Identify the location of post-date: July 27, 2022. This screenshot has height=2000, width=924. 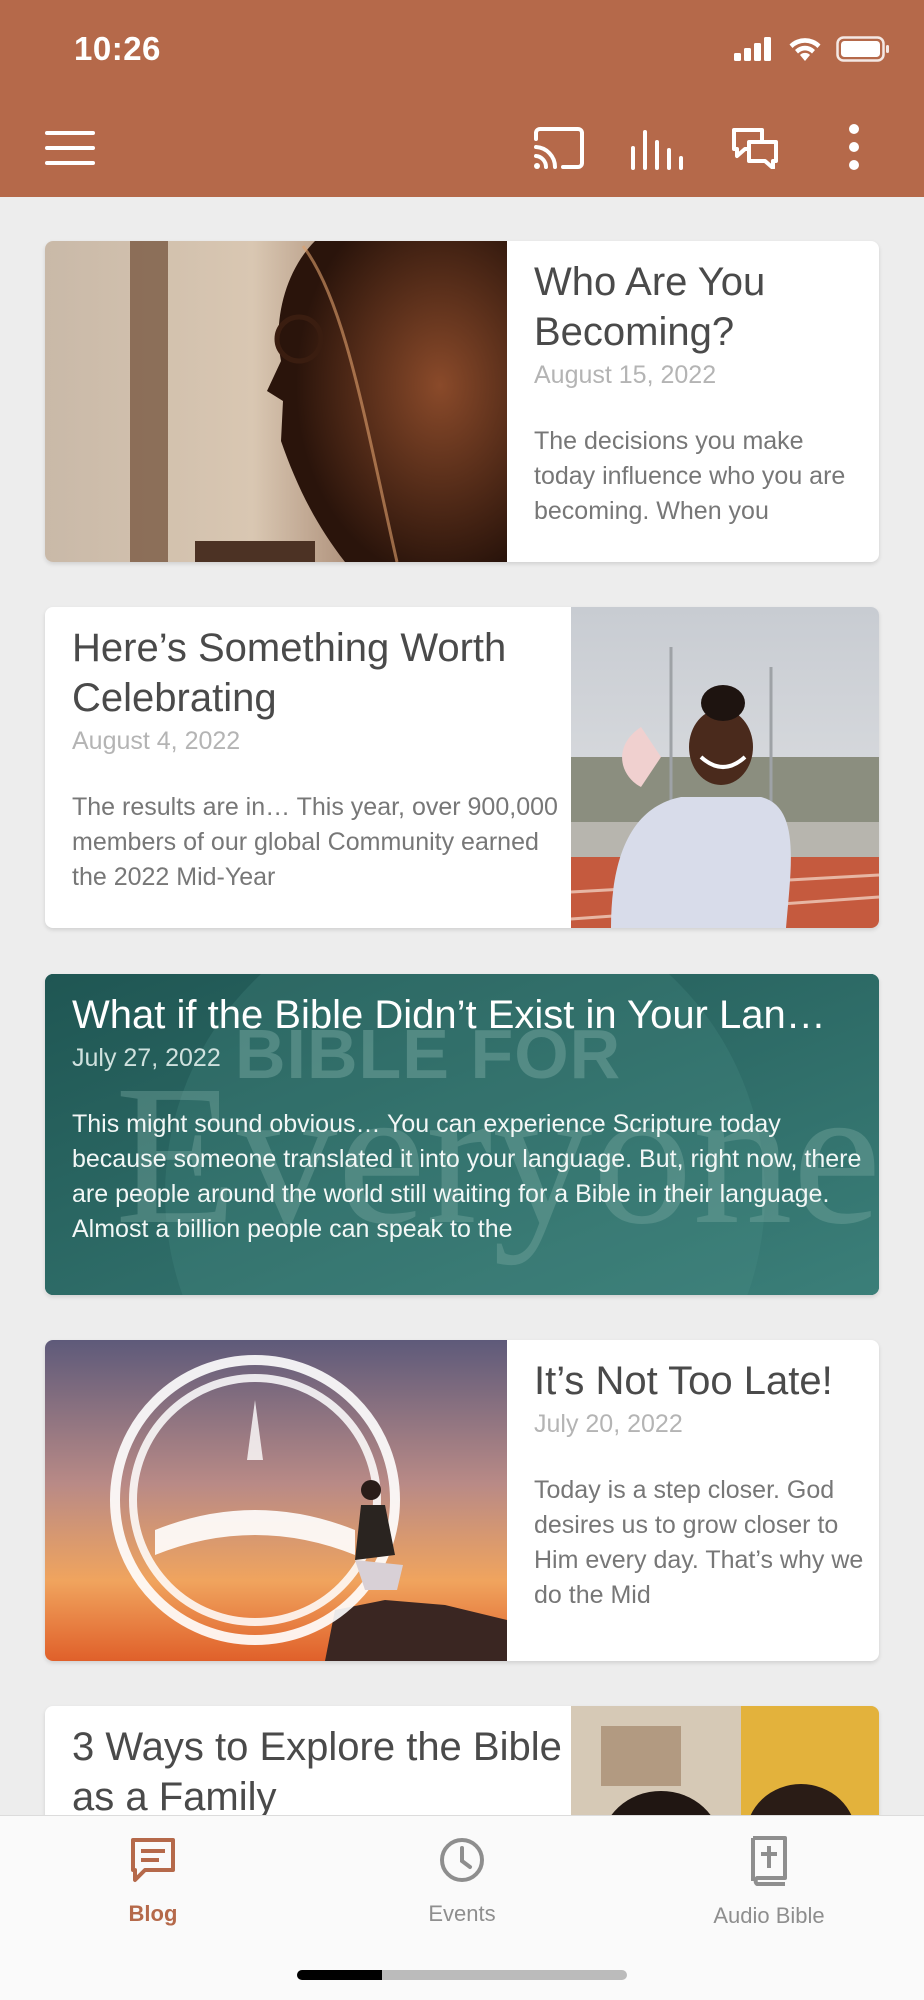
(146, 1058).